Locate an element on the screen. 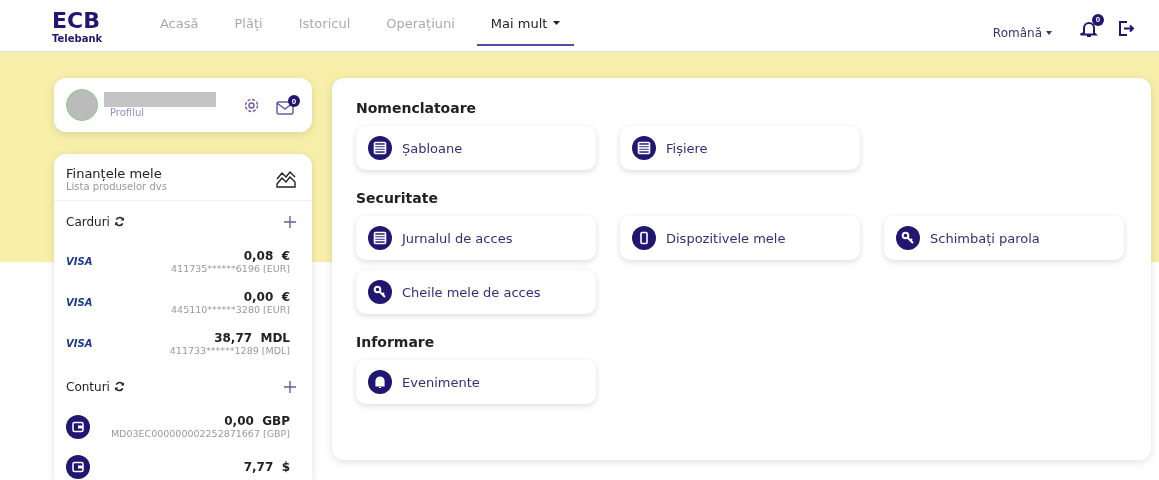 Image resolution: width=1159 pixels, height=480 pixels. notification-count: 0 is located at coordinates (1098, 19).